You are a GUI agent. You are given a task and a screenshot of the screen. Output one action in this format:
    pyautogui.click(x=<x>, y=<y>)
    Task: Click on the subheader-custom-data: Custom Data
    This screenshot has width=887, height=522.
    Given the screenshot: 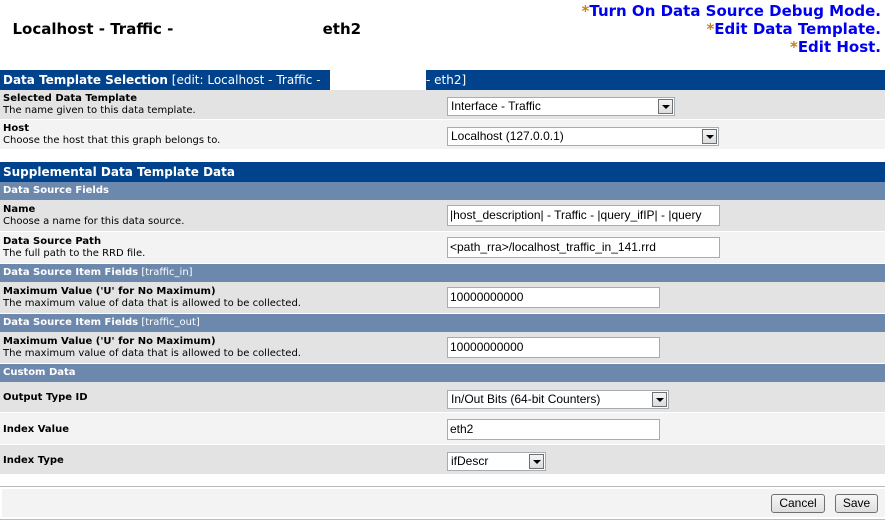 What is the action you would take?
    pyautogui.click(x=442, y=373)
    